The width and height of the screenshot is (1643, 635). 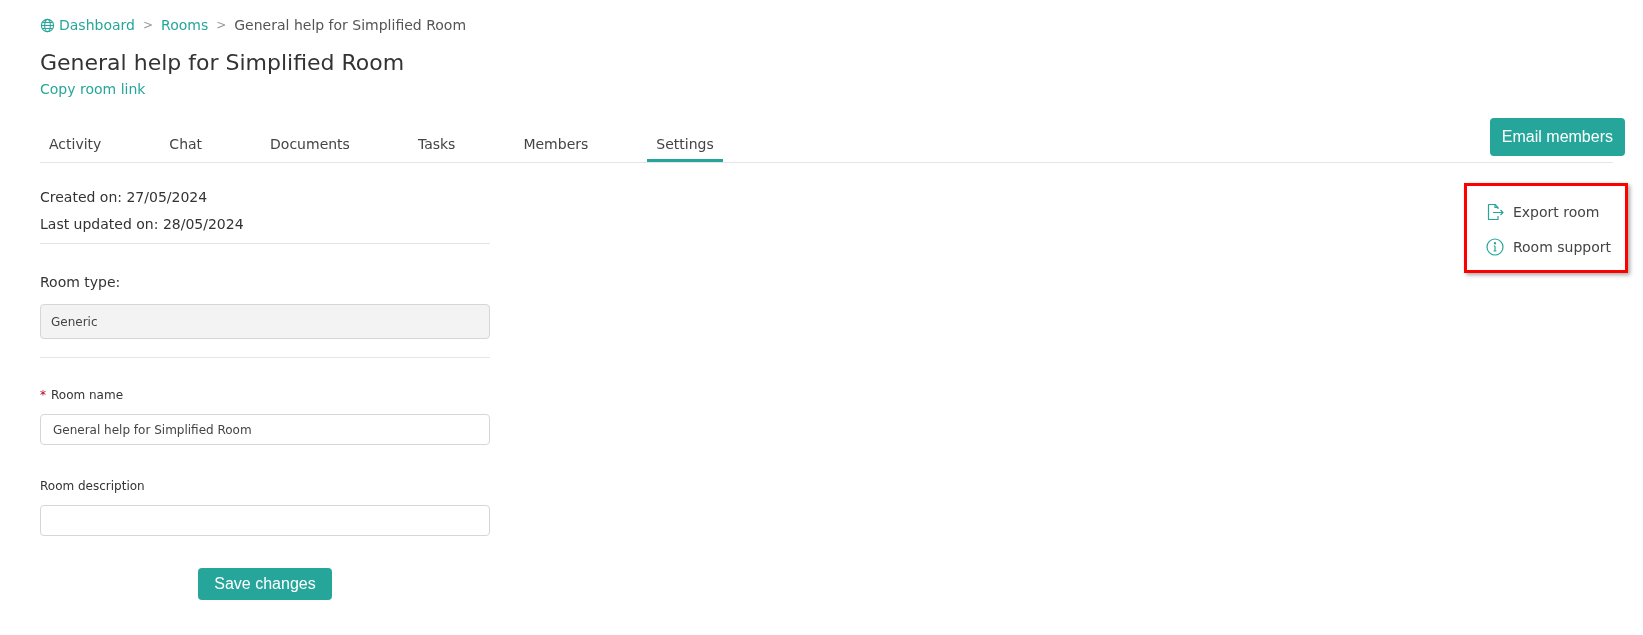 I want to click on room-description-field, so click(x=265, y=520).